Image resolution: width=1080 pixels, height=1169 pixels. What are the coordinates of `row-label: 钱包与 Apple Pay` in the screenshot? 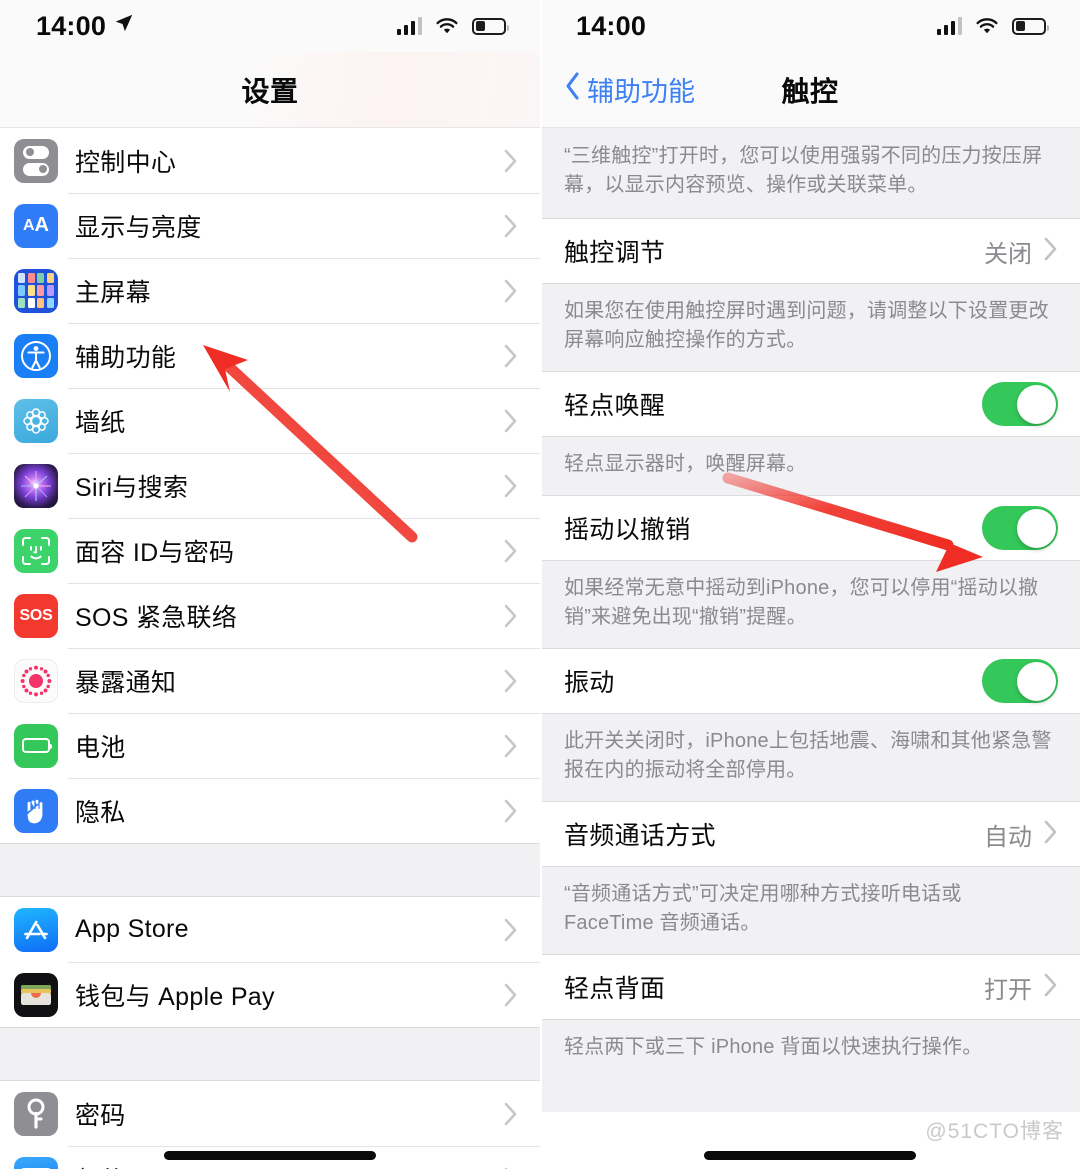 It's located at (175, 996).